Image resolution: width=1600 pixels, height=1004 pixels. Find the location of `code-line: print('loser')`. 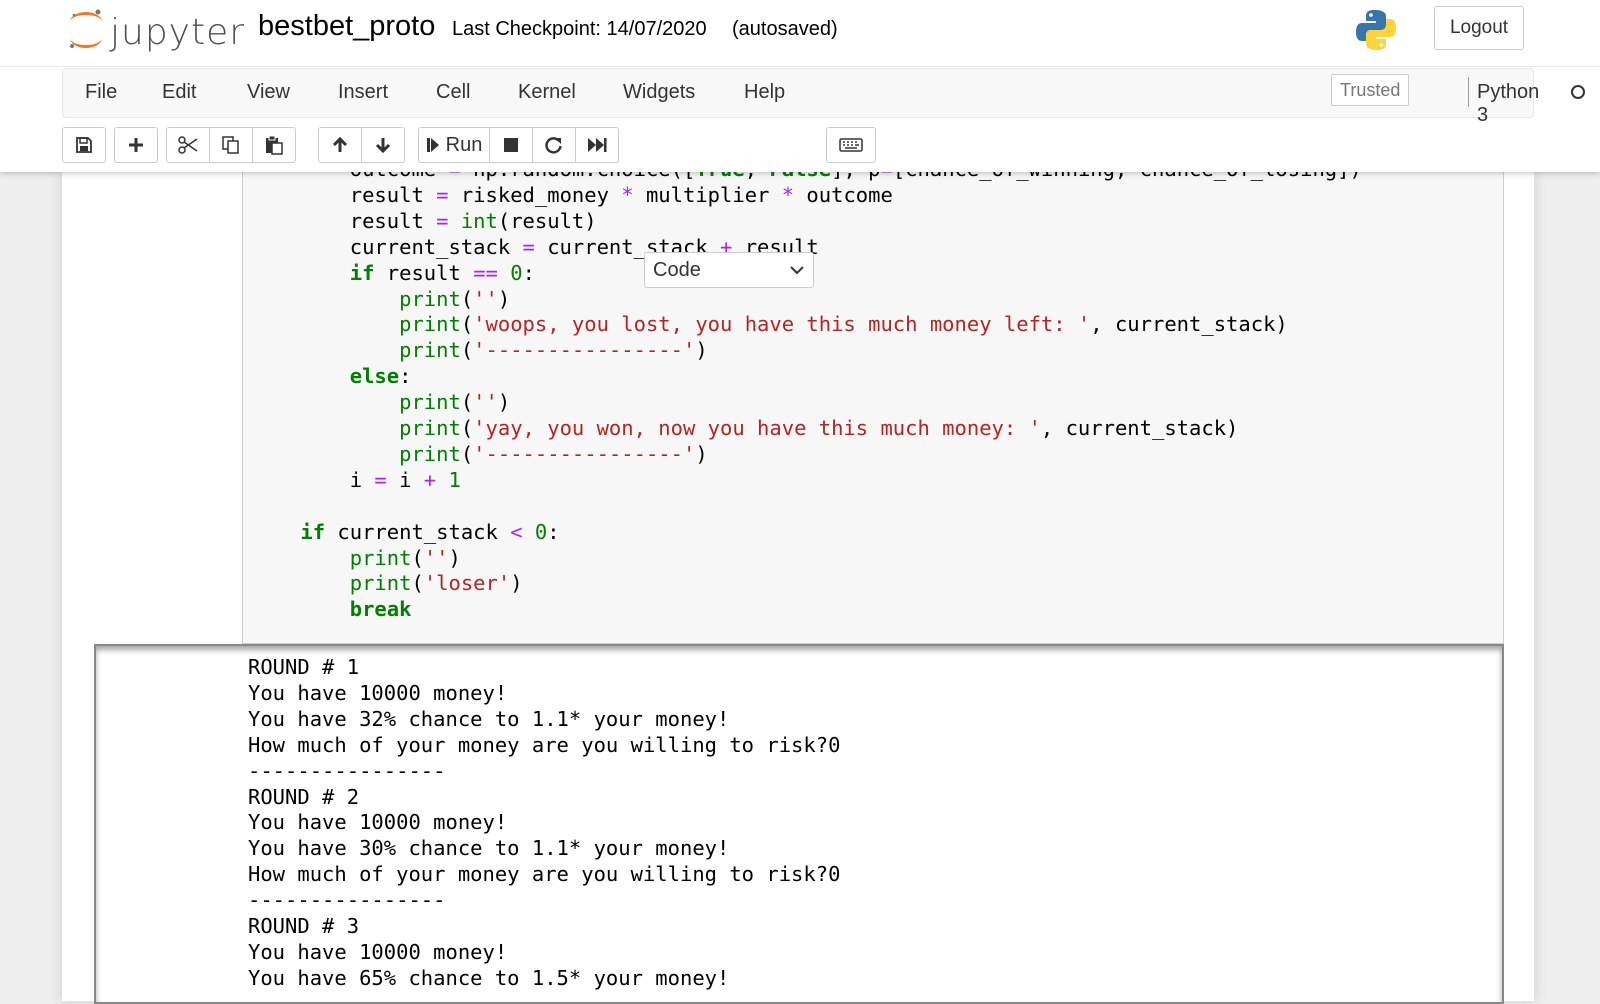

code-line: print('loser') is located at coordinates (436, 583).